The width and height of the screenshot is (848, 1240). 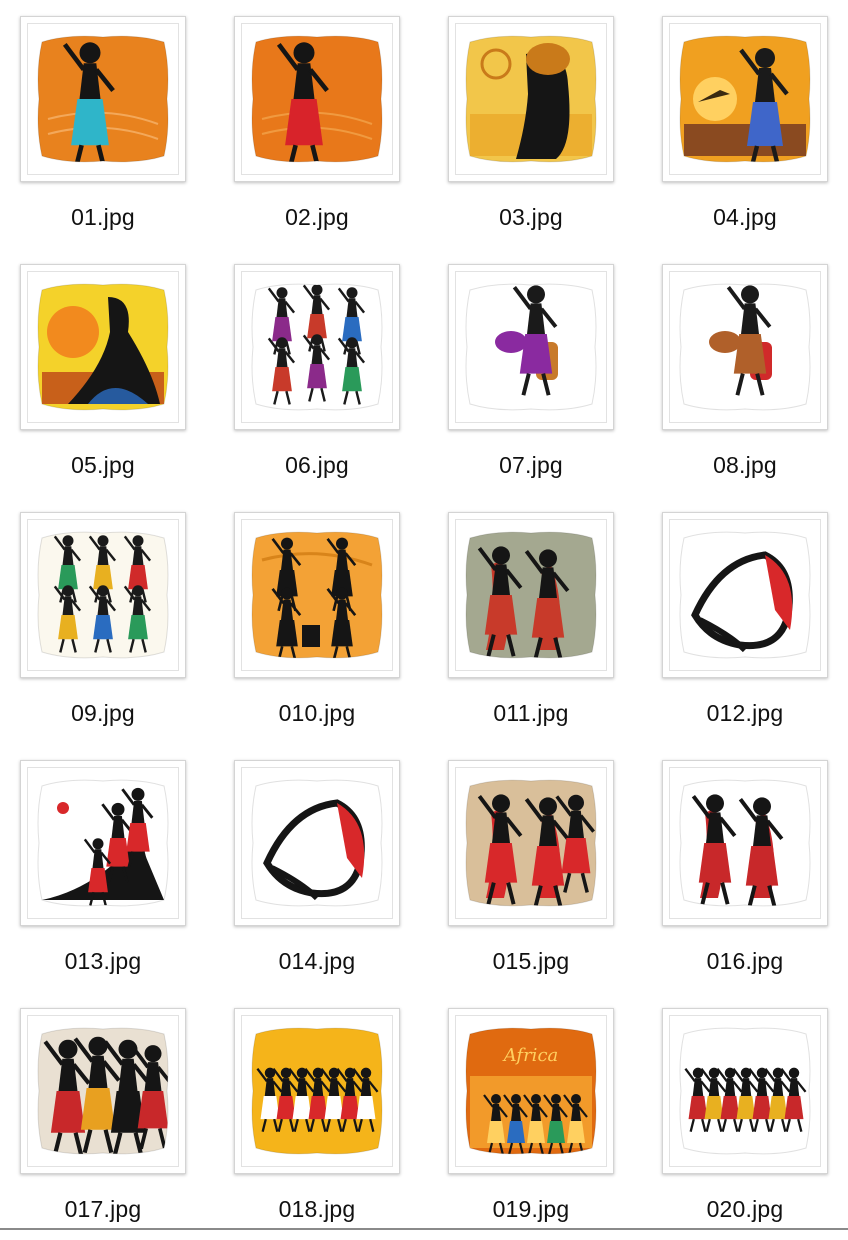 I want to click on sunset-woman-pillow-icon, so click(x=745, y=99).